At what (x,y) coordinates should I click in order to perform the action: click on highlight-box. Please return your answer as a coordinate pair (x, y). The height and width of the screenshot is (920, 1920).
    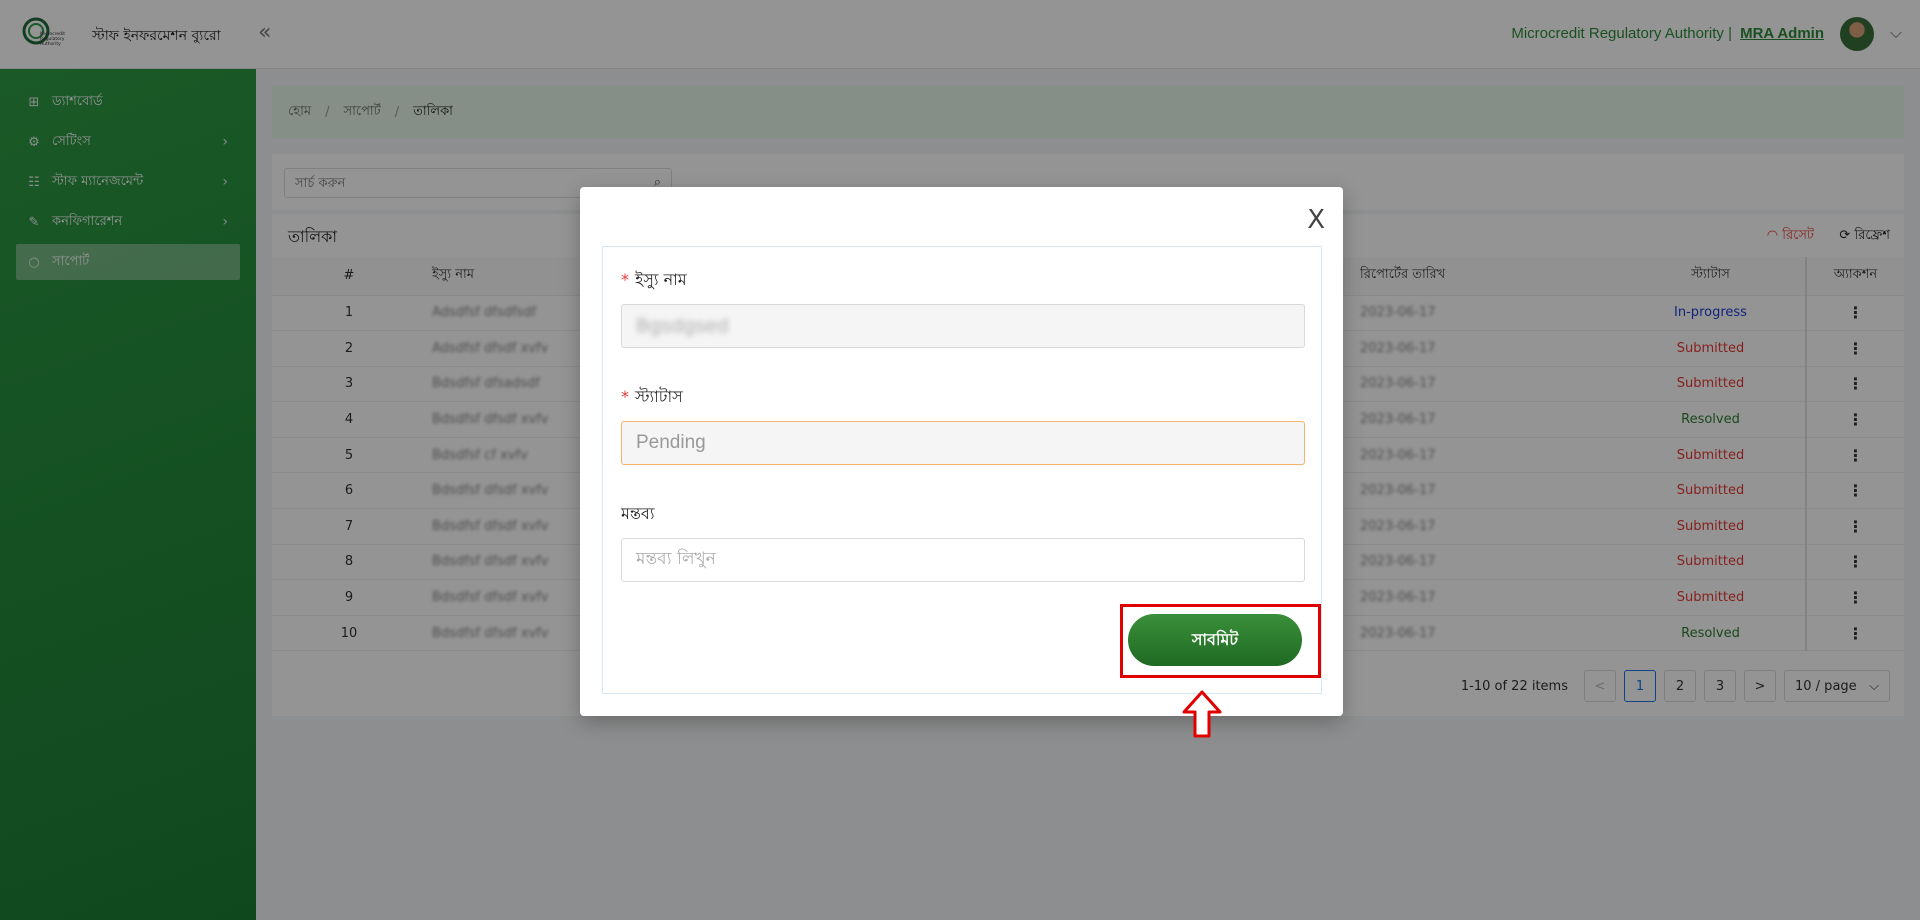
    Looking at the image, I should click on (1220, 641).